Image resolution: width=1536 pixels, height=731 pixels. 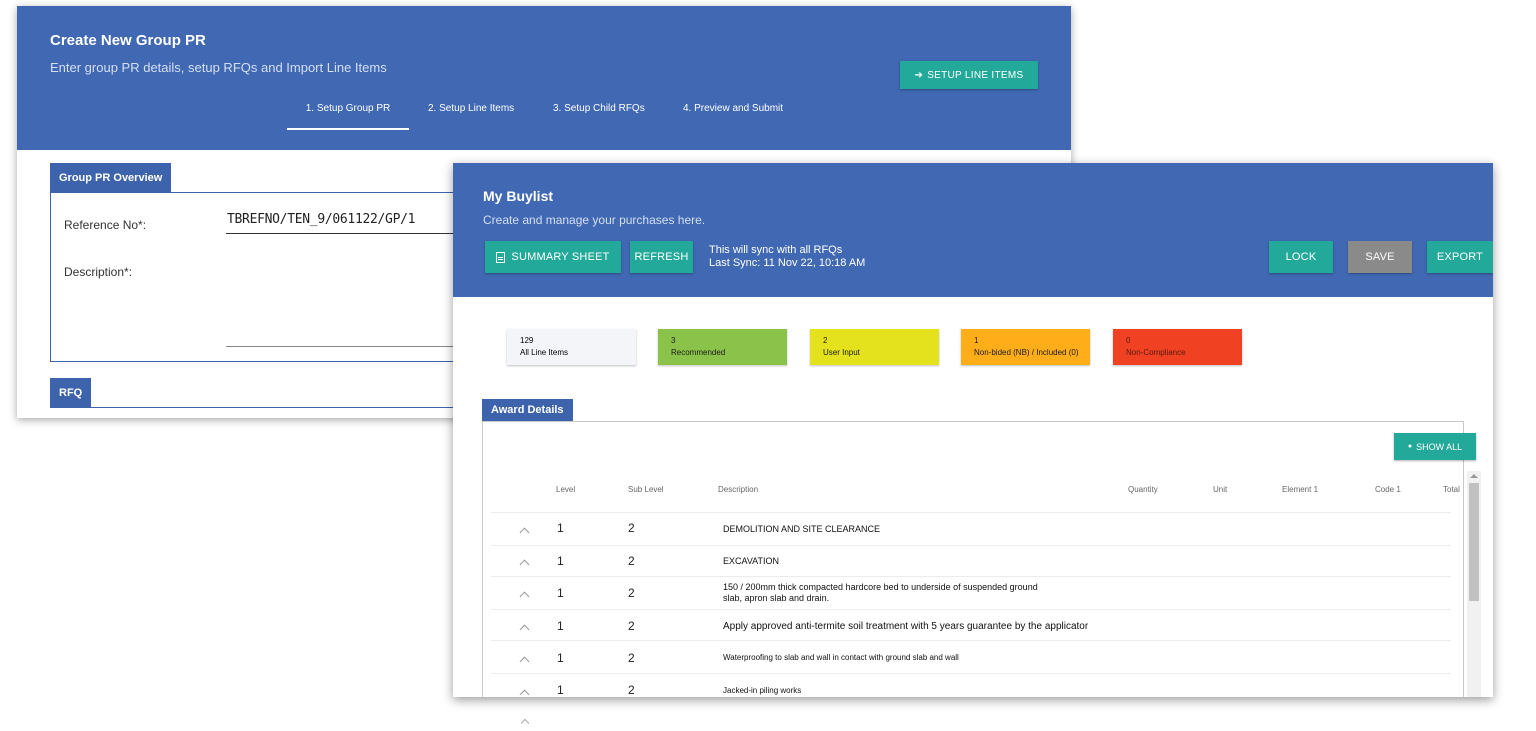 What do you see at coordinates (275, 407) in the screenshot?
I see `rfq-divider` at bounding box center [275, 407].